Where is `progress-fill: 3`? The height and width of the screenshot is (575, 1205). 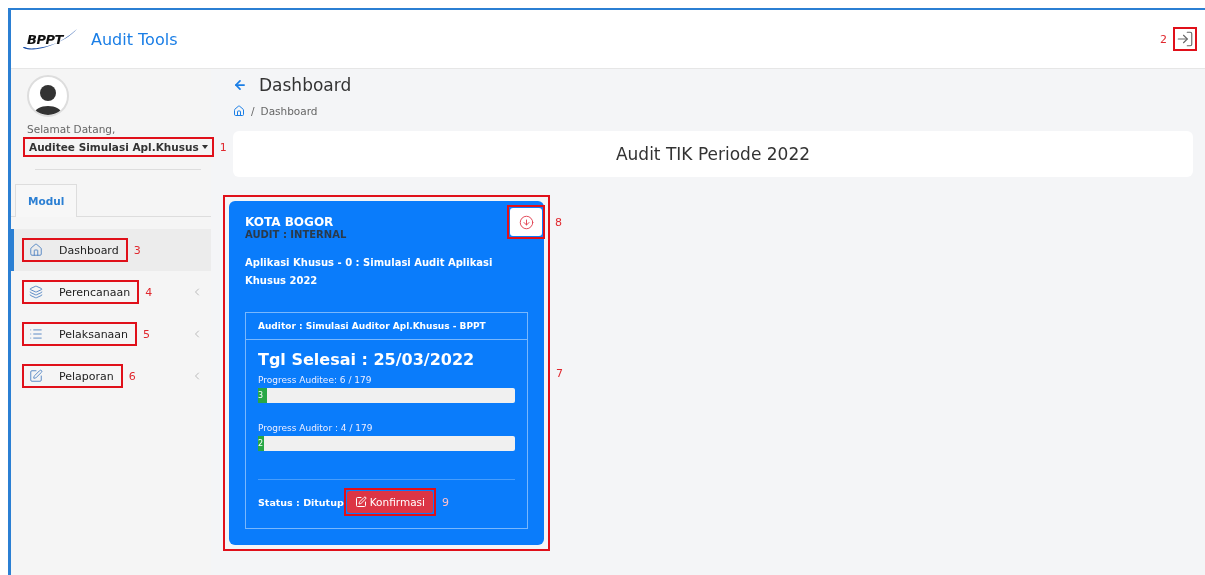 progress-fill: 3 is located at coordinates (262, 395).